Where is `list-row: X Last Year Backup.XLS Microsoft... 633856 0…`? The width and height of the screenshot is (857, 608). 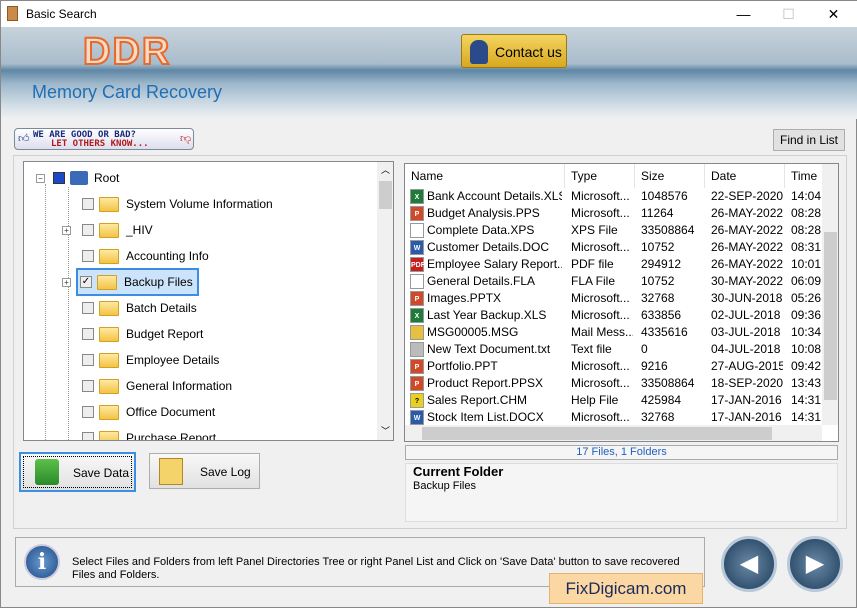
list-row: X Last Year Backup.XLS Microsoft... 633856 0… is located at coordinates (613, 315).